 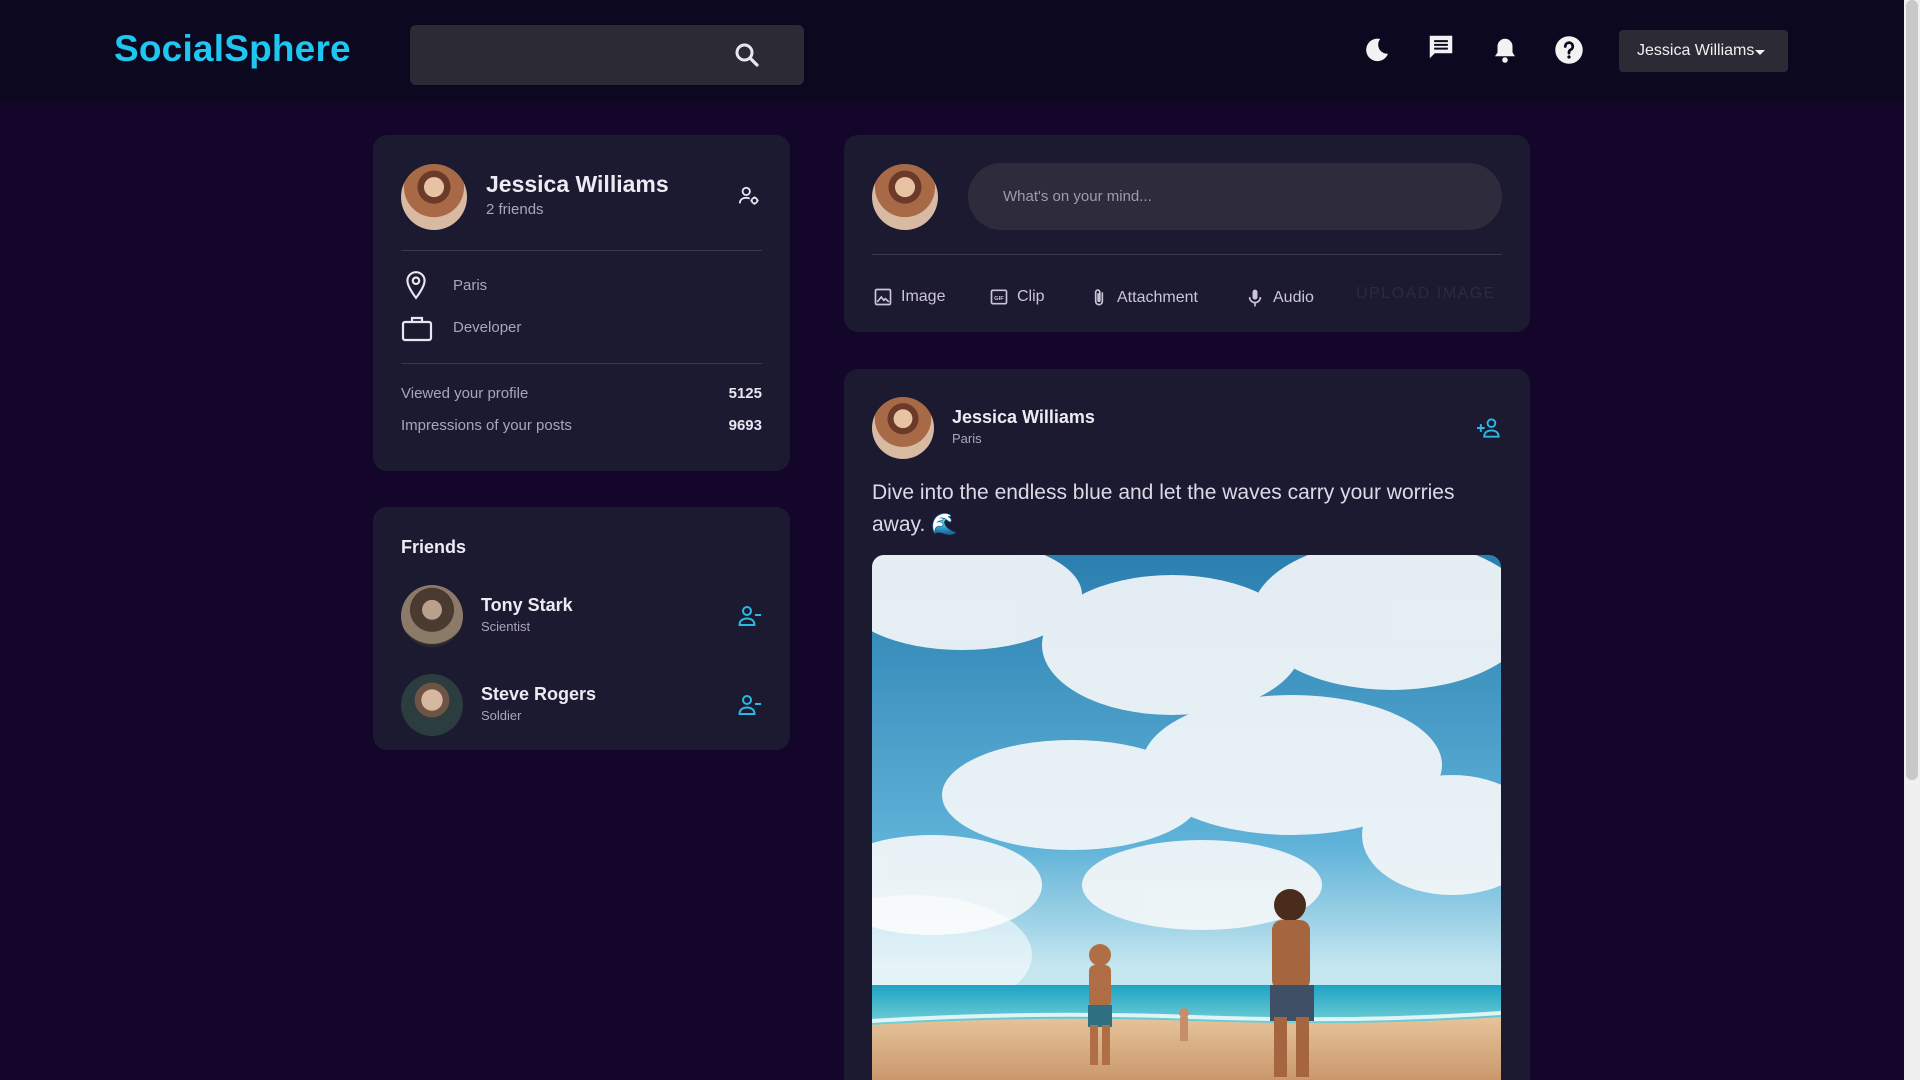 What do you see at coordinates (1569, 50) in the screenshot?
I see `help-icon` at bounding box center [1569, 50].